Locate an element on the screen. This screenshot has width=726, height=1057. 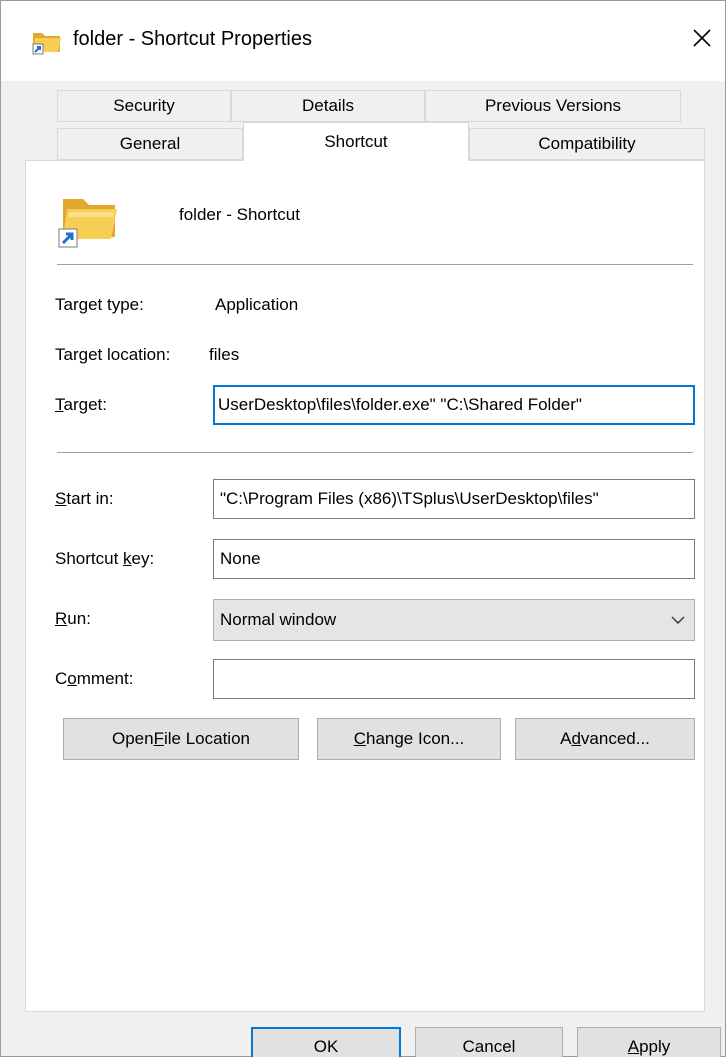
chevron-down-icon is located at coordinates (678, 620).